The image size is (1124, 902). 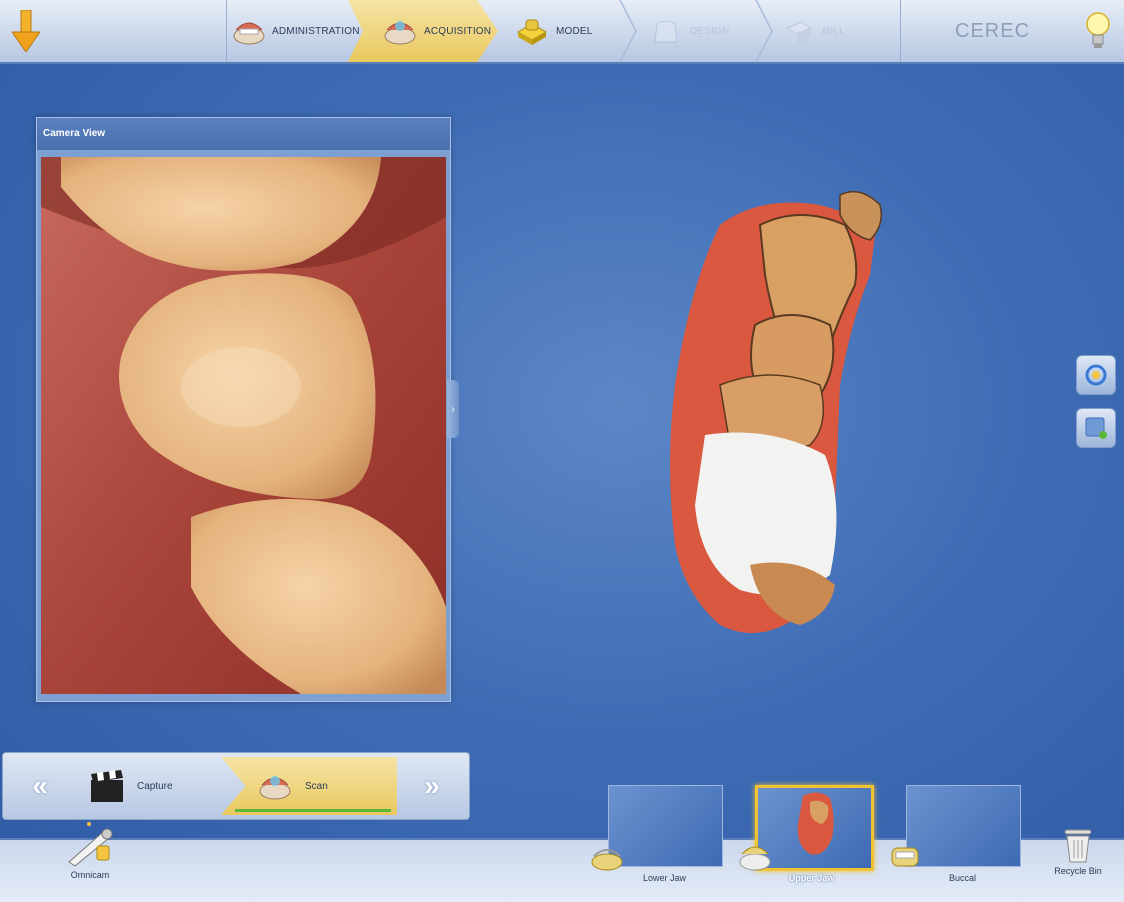 I want to click on capture-step: Capture, so click(x=150, y=786).